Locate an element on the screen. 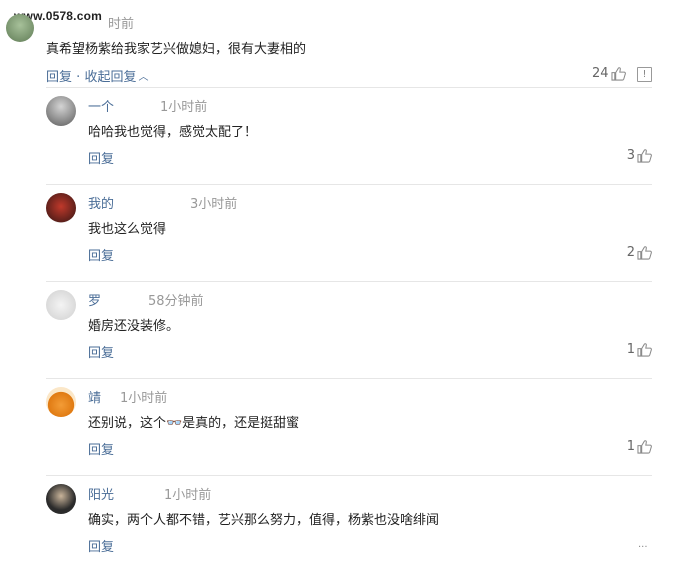 Image resolution: width=680 pixels, height=564 pixels. reply-author: 阳光 is located at coordinates (101, 493).